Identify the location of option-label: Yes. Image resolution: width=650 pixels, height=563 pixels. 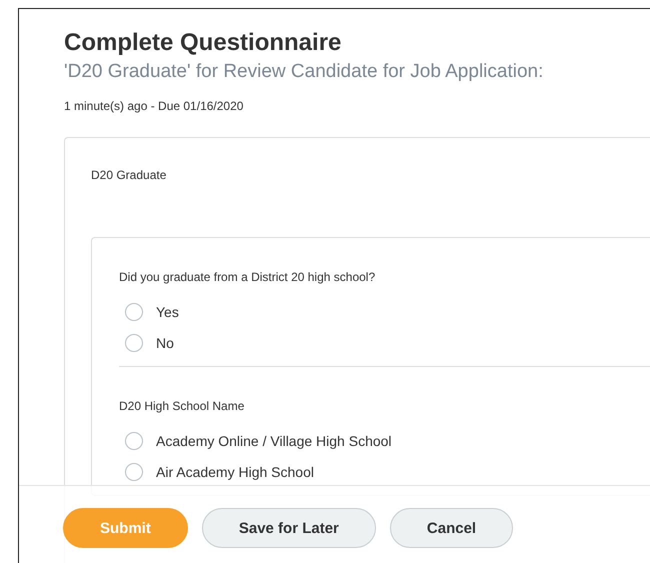
(167, 312).